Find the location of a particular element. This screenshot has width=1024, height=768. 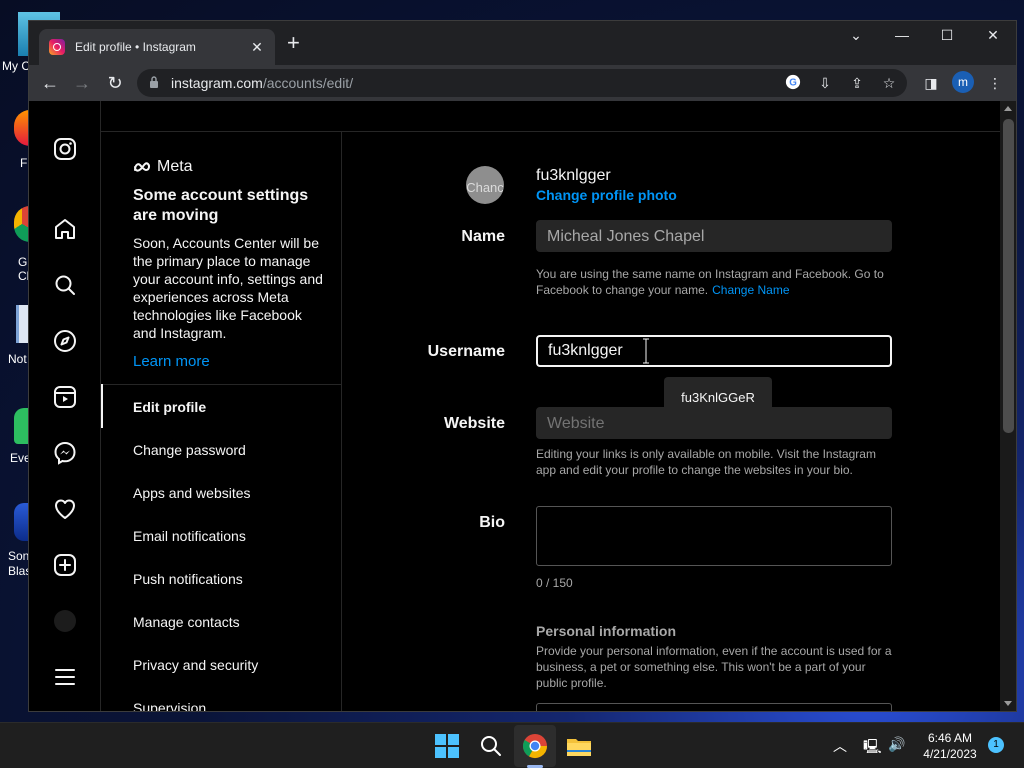

svg-text: G is located at coordinates (793, 83).